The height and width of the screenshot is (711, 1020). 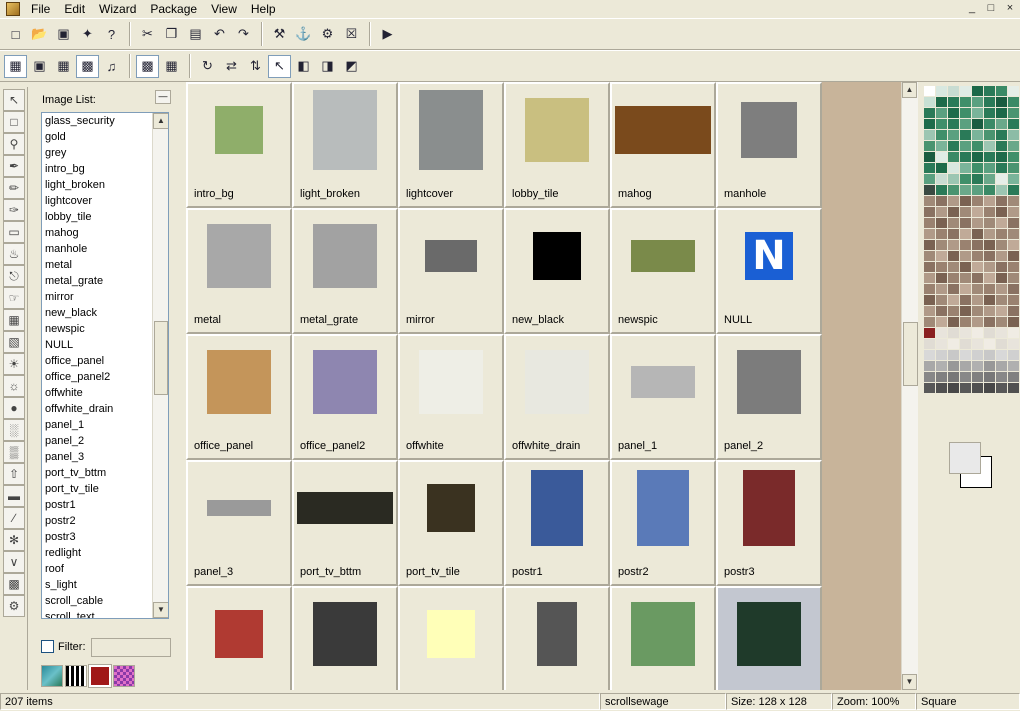 What do you see at coordinates (98, 153) in the screenshot?
I see `image-list-item: grey` at bounding box center [98, 153].